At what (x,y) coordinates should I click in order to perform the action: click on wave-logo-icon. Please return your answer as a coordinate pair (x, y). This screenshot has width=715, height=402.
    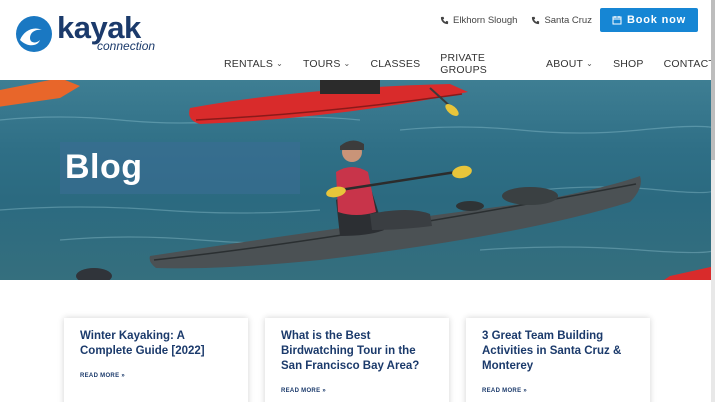
    Looking at the image, I should click on (34, 34).